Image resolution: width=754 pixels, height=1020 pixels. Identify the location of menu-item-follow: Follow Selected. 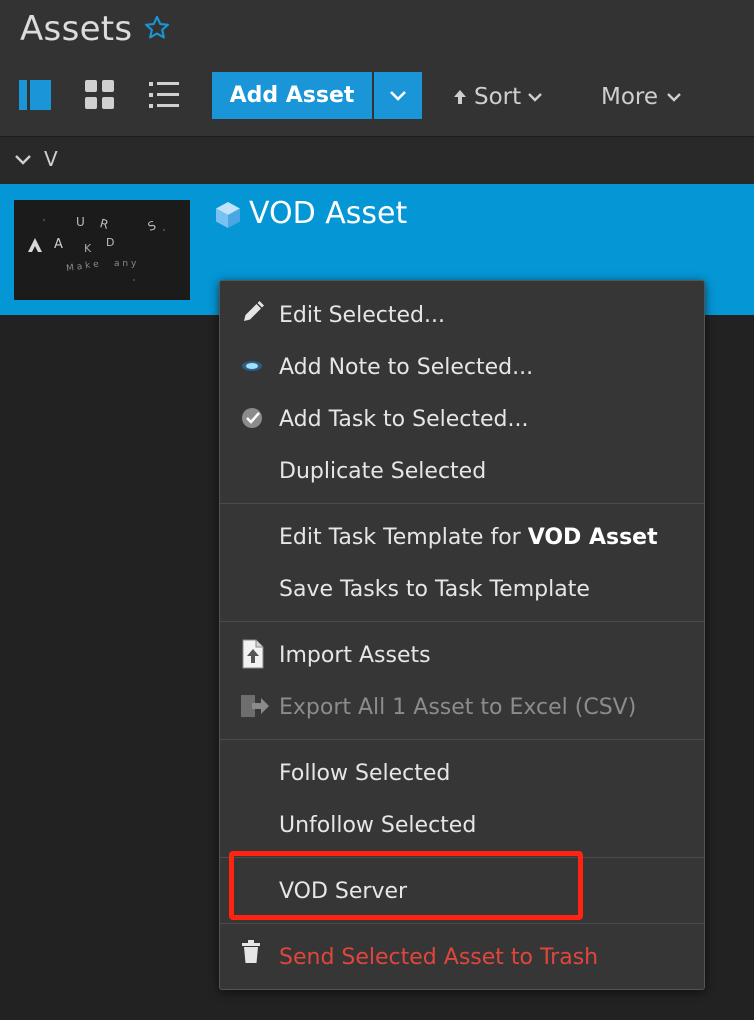
(364, 773).